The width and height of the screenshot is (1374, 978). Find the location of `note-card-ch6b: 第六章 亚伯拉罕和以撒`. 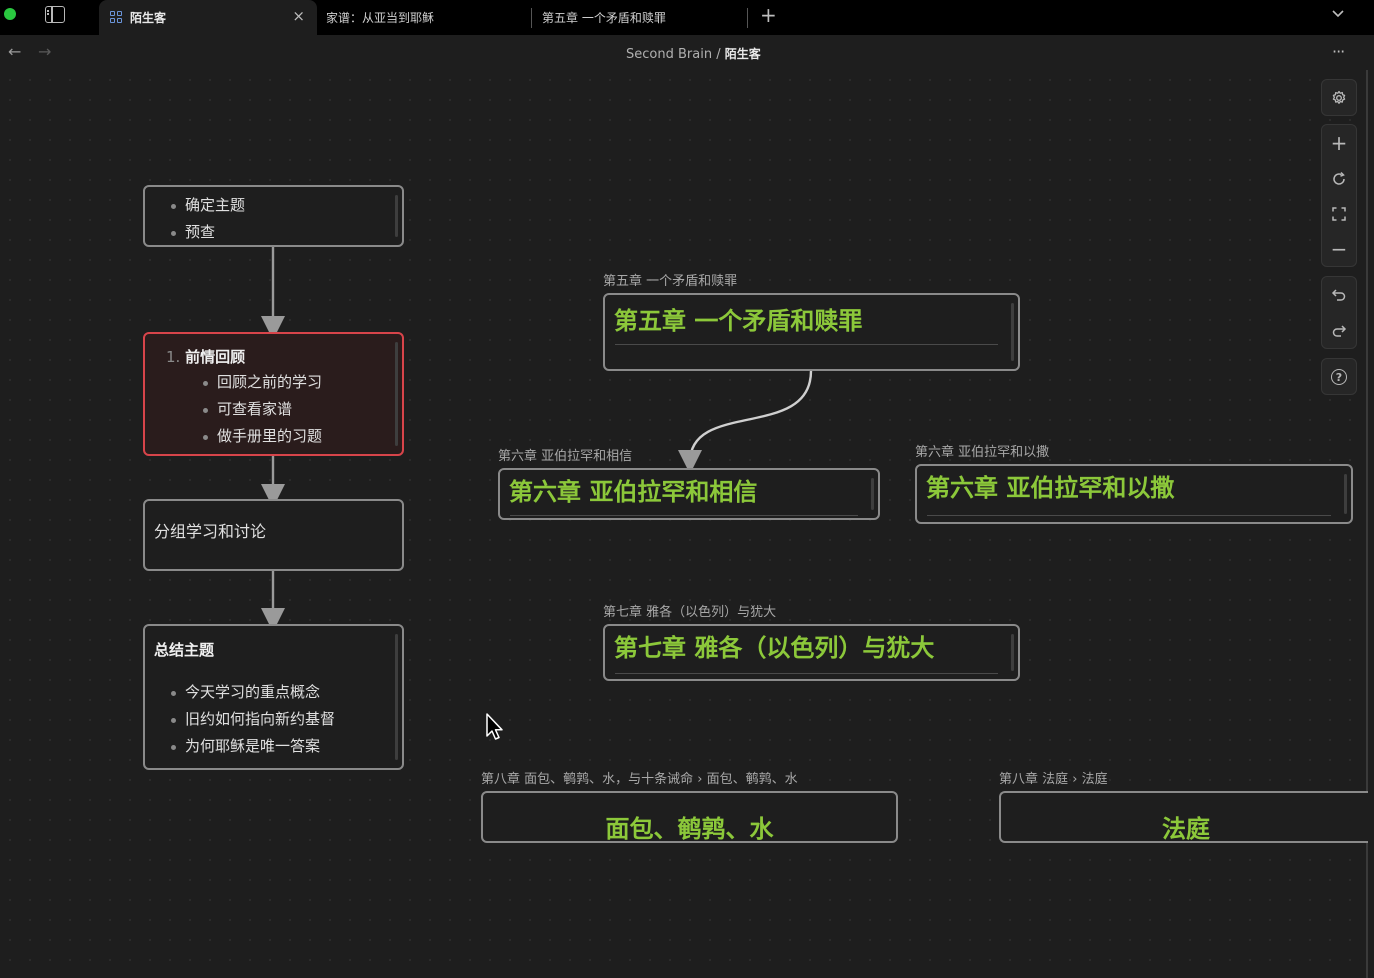

note-card-ch6b: 第六章 亚伯拉罕和以撒 is located at coordinates (1134, 494).